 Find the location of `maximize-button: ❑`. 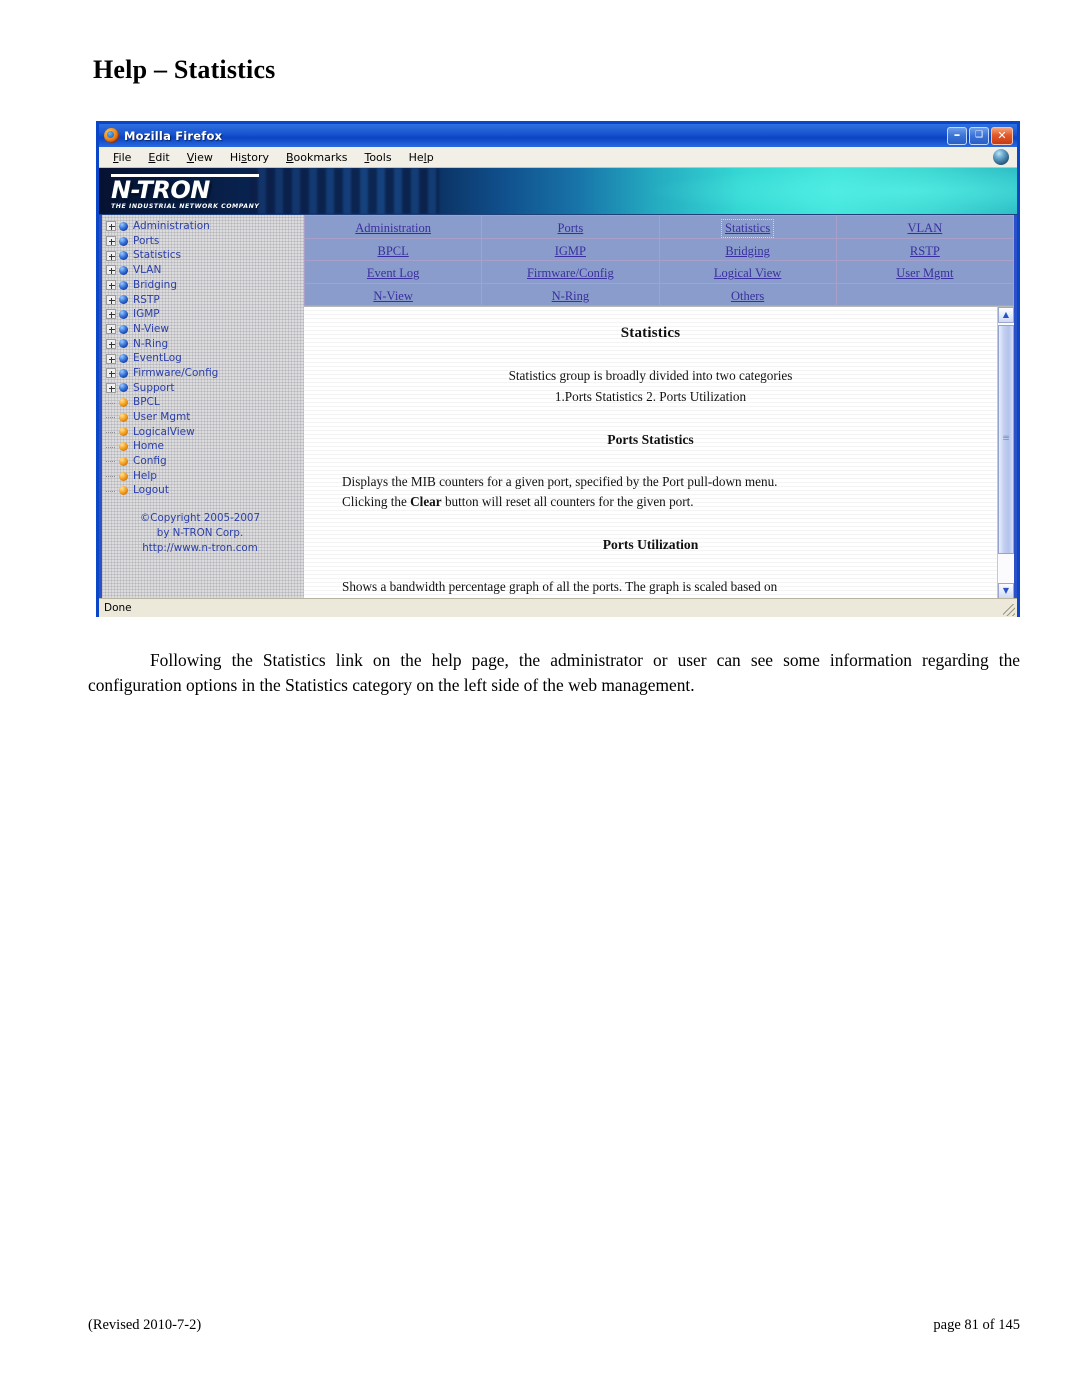

maximize-button: ❑ is located at coordinates (979, 135).